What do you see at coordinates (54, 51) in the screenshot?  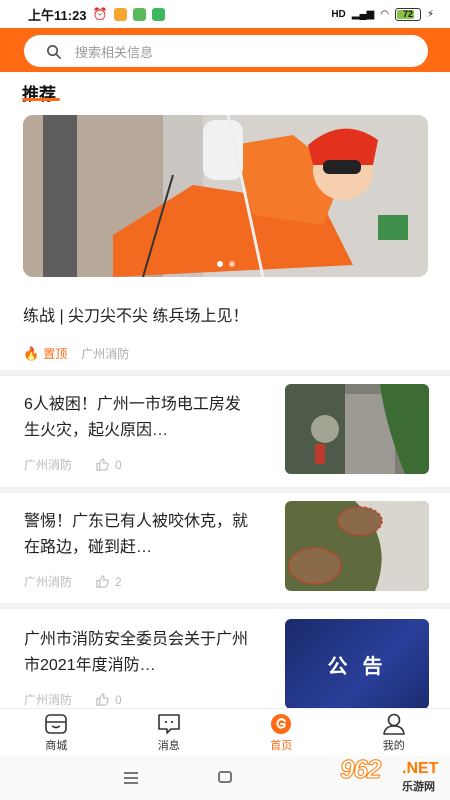 I see `search-icon` at bounding box center [54, 51].